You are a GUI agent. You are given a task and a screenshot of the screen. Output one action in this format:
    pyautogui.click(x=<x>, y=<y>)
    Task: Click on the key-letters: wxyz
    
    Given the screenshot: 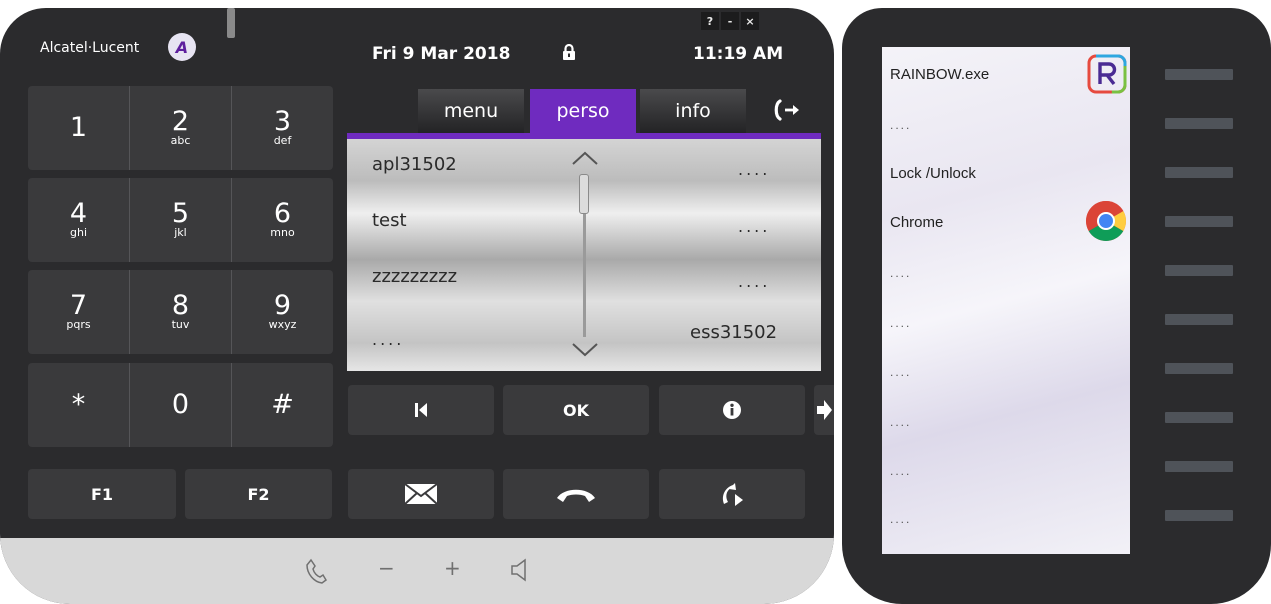 What is the action you would take?
    pyautogui.click(x=282, y=324)
    